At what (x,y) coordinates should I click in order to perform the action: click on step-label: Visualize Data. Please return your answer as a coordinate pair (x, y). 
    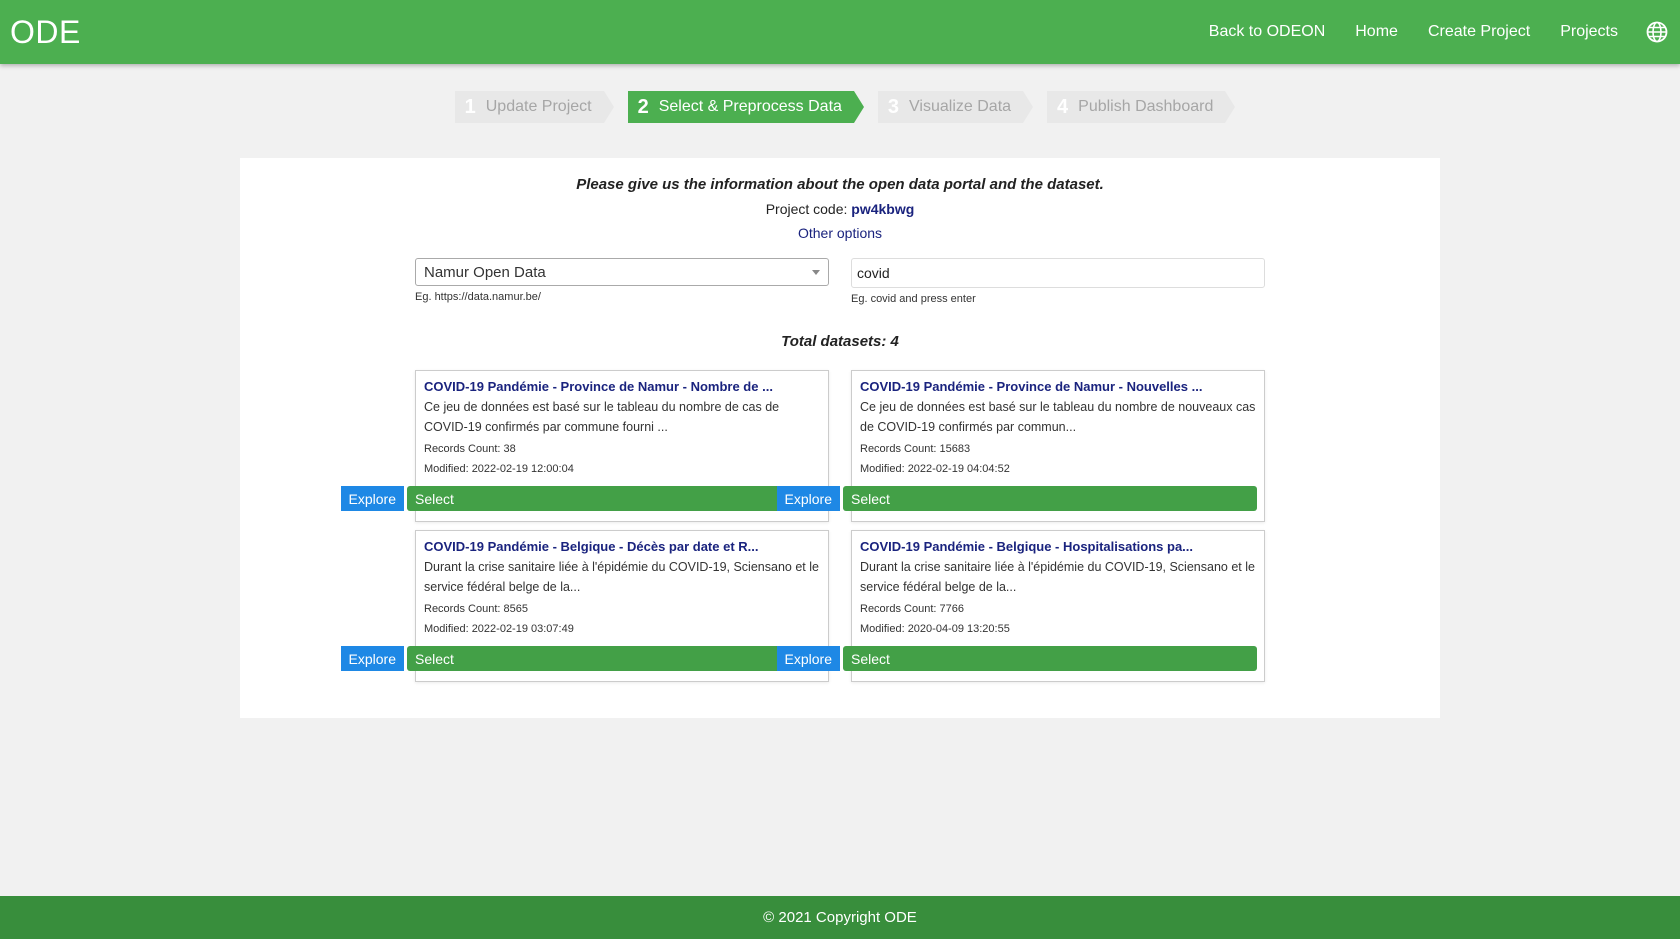
    Looking at the image, I should click on (960, 106).